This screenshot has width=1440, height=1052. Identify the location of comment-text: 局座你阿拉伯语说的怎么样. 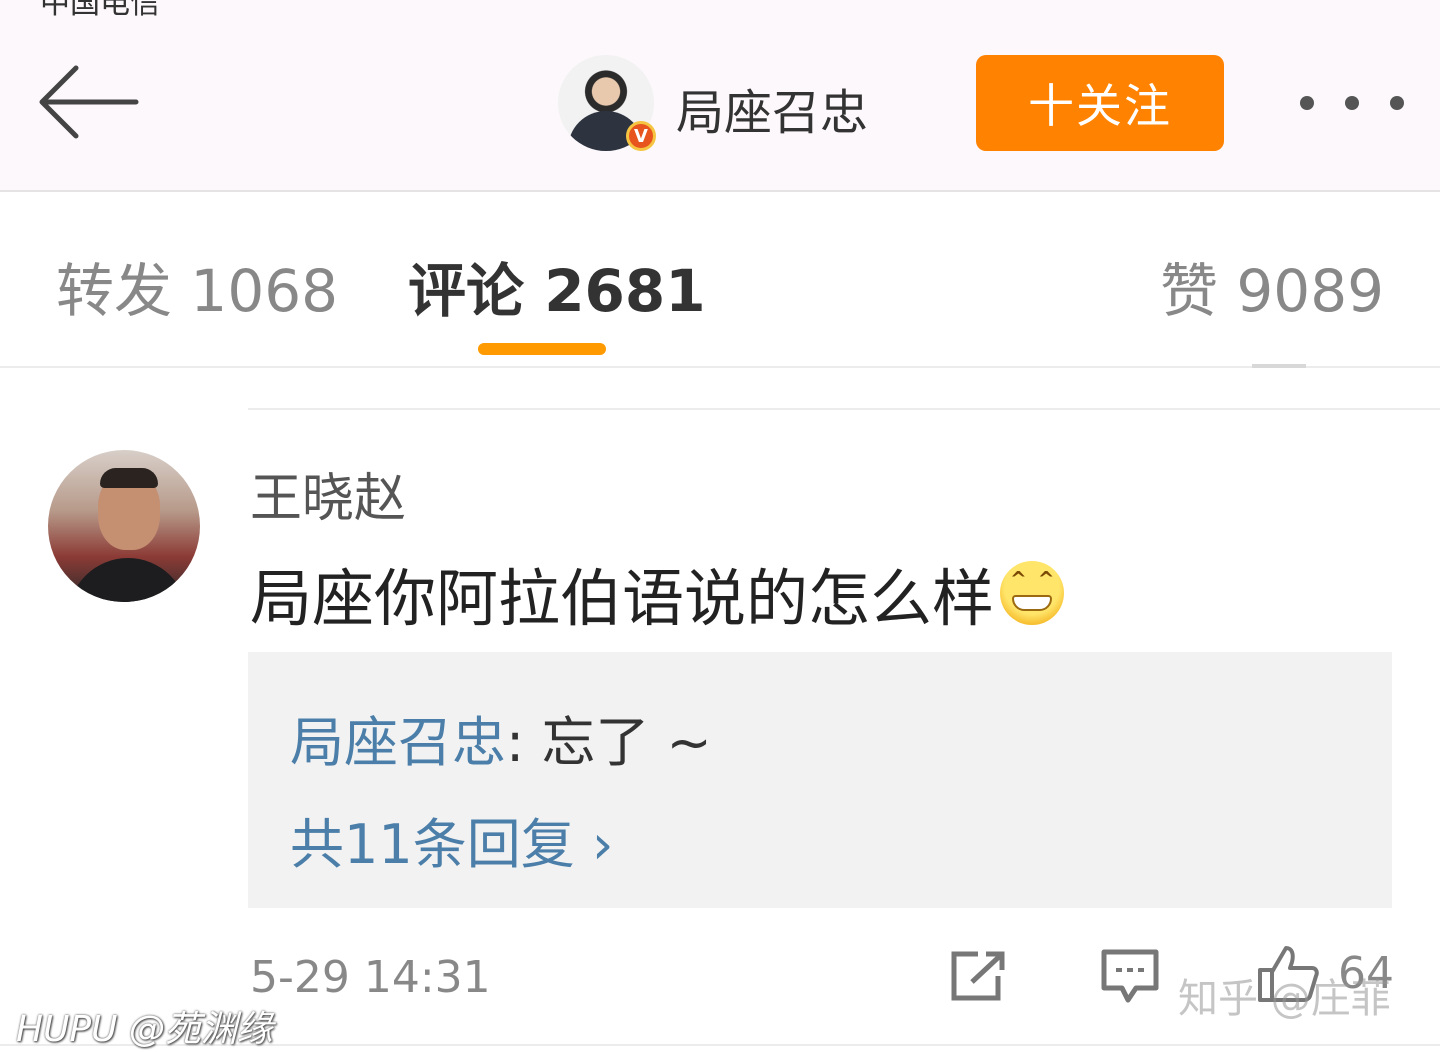
(657, 593).